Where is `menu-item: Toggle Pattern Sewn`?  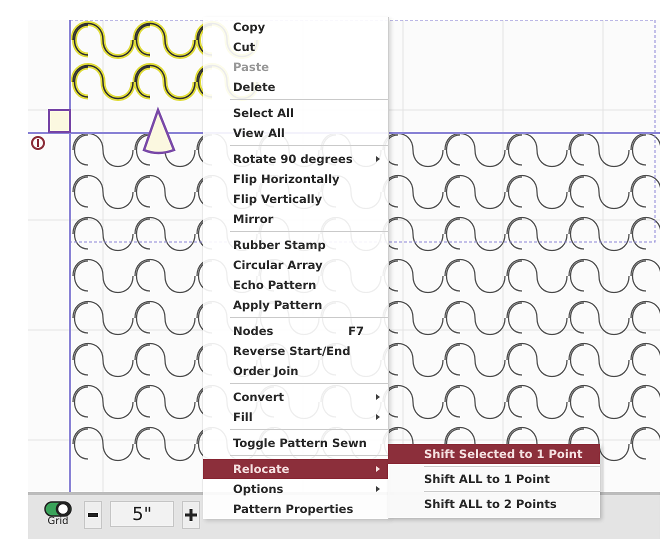 menu-item: Toggle Pattern Sewn is located at coordinates (295, 443).